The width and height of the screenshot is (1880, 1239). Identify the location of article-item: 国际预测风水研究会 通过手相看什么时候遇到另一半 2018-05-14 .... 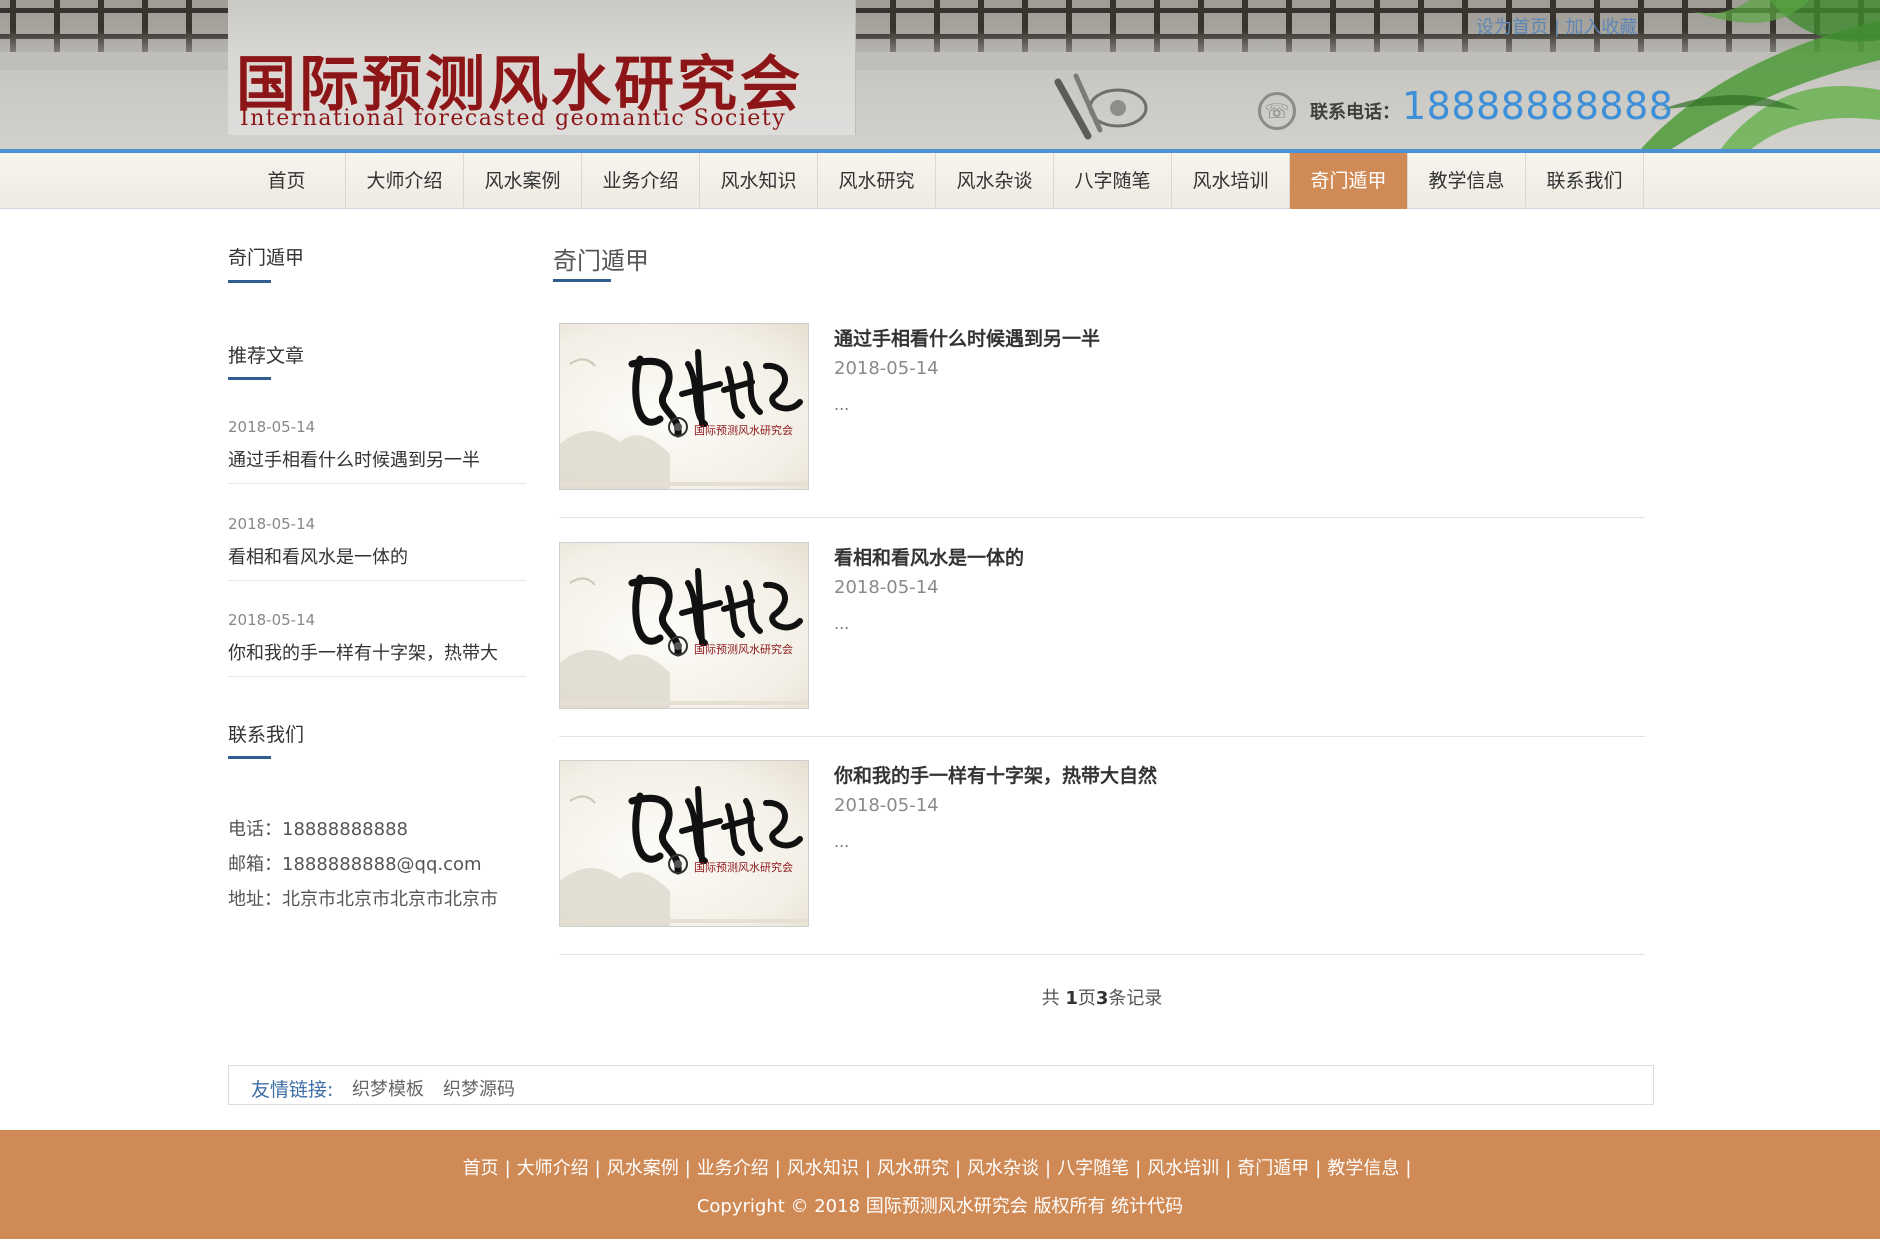
(1102, 420).